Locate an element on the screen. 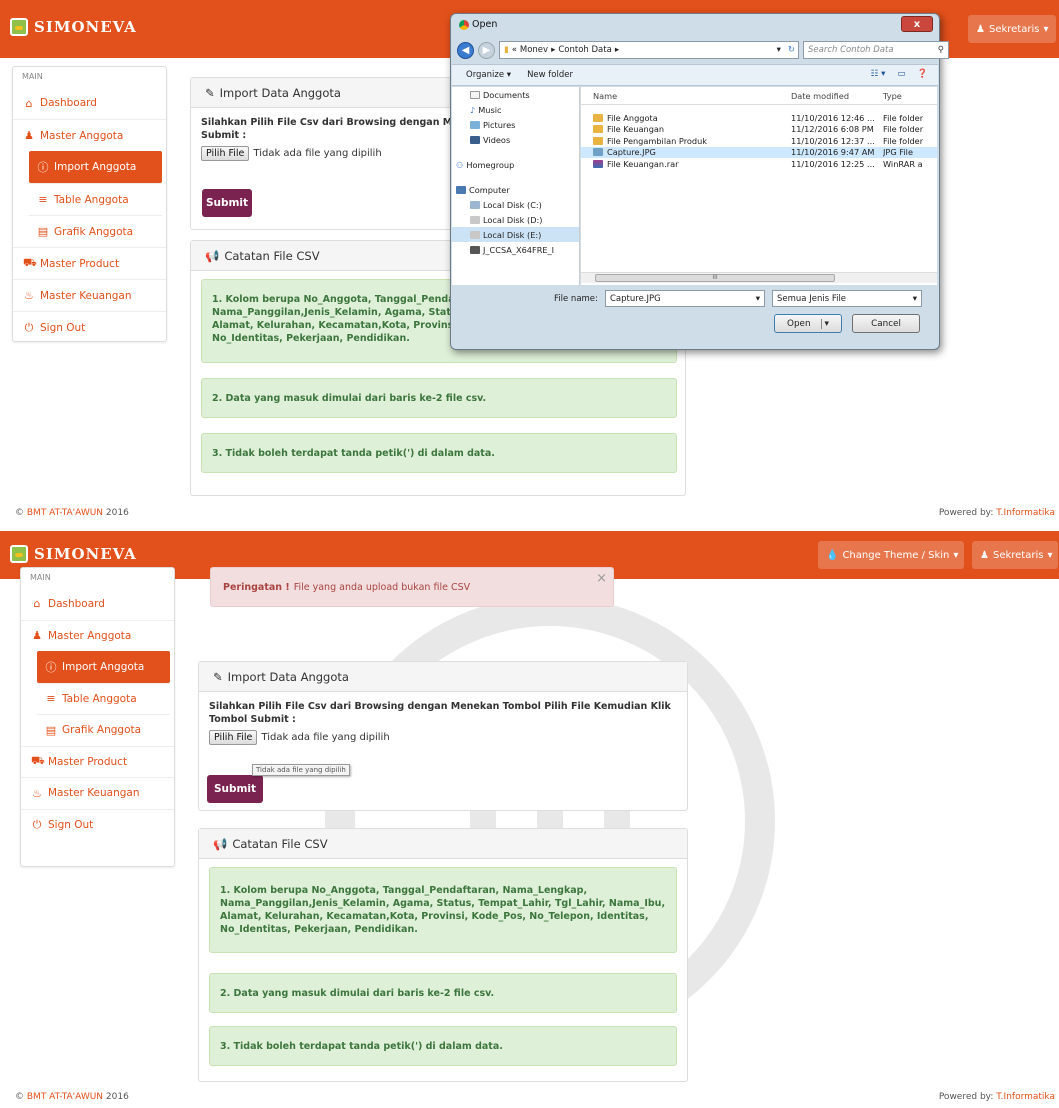 This screenshot has height=1108, width=1059. nav-computer: Computer is located at coordinates (515, 189).